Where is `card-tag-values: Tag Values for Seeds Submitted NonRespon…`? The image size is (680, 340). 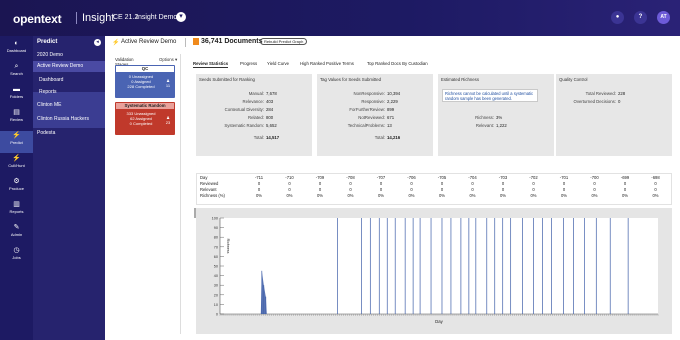
card-tag-values: Tag Values for Seeds Submitted NonRespon… is located at coordinates (375, 115).